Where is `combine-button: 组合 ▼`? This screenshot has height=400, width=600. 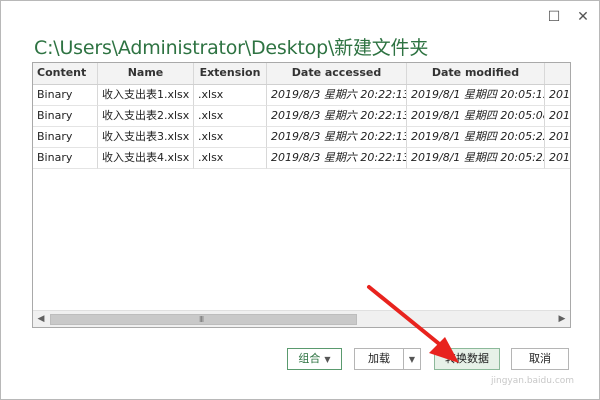 combine-button: 组合 ▼ is located at coordinates (314, 359).